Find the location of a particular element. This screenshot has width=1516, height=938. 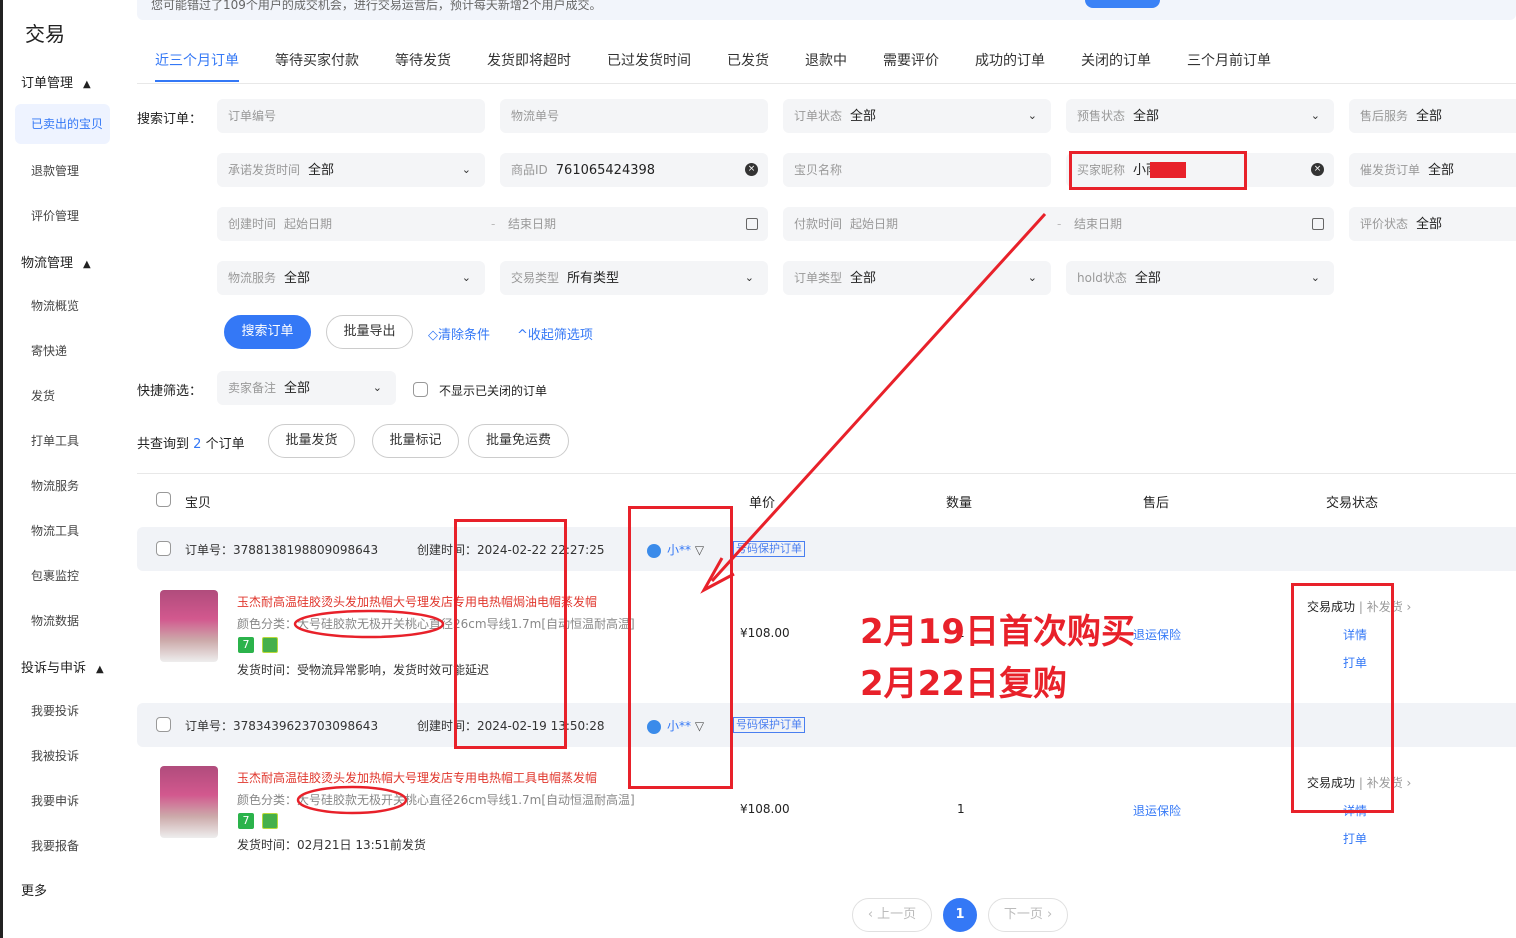

annotation-arrow is located at coordinates (878, 397).